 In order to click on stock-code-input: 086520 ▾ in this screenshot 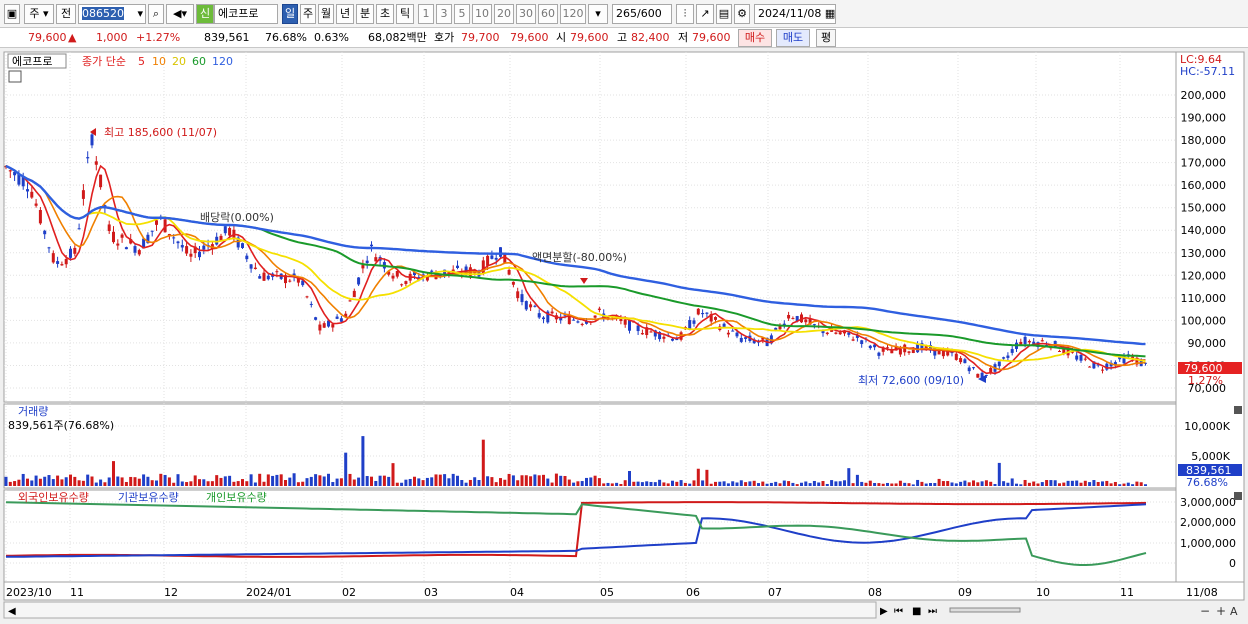, I will do `click(112, 14)`.